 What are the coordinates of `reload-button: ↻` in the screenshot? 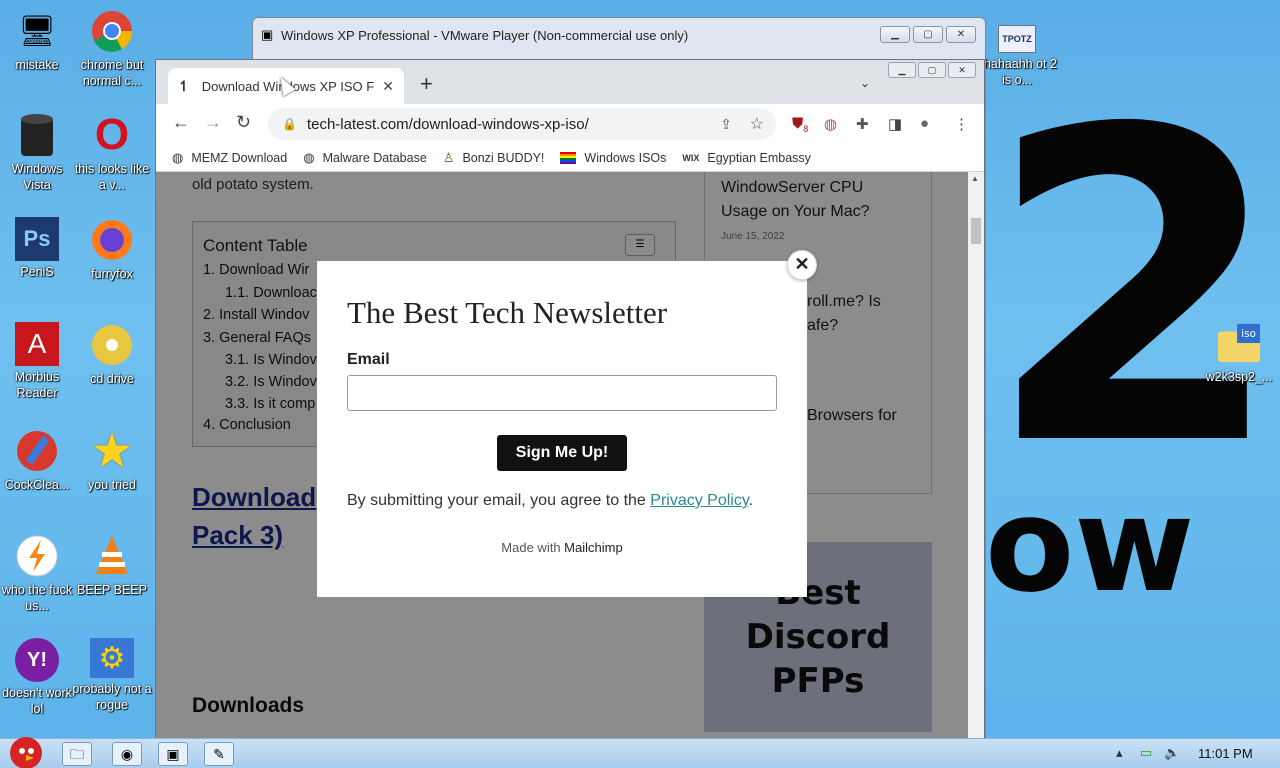 It's located at (243, 122).